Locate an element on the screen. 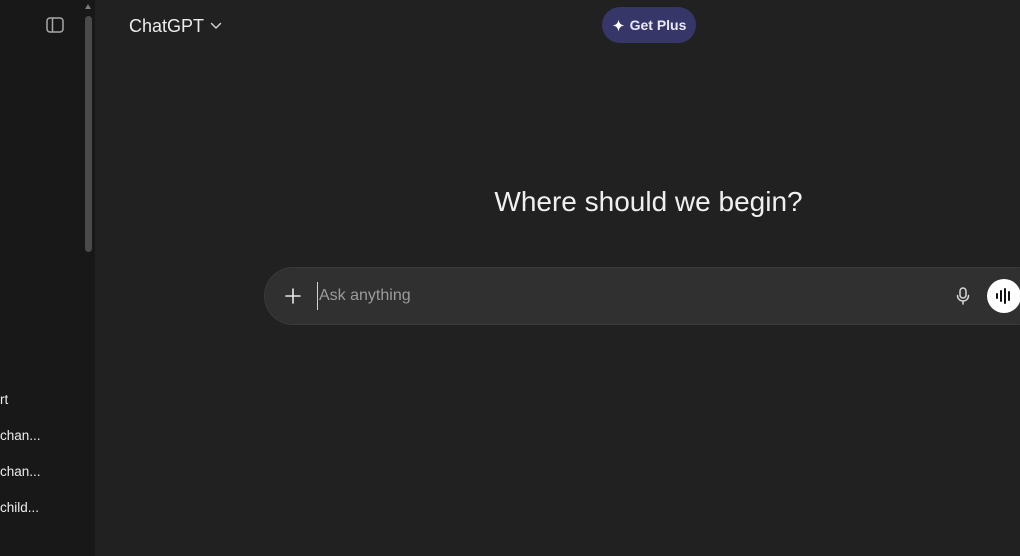 This screenshot has width=1020, height=556. sparkle-icon is located at coordinates (618, 25).